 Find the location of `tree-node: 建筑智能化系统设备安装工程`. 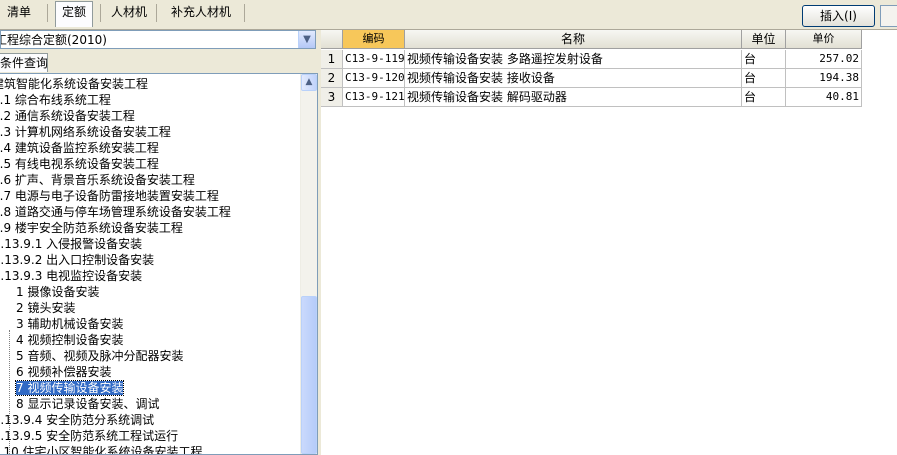

tree-node: 建筑智能化系统设备安装工程 is located at coordinates (74, 84).